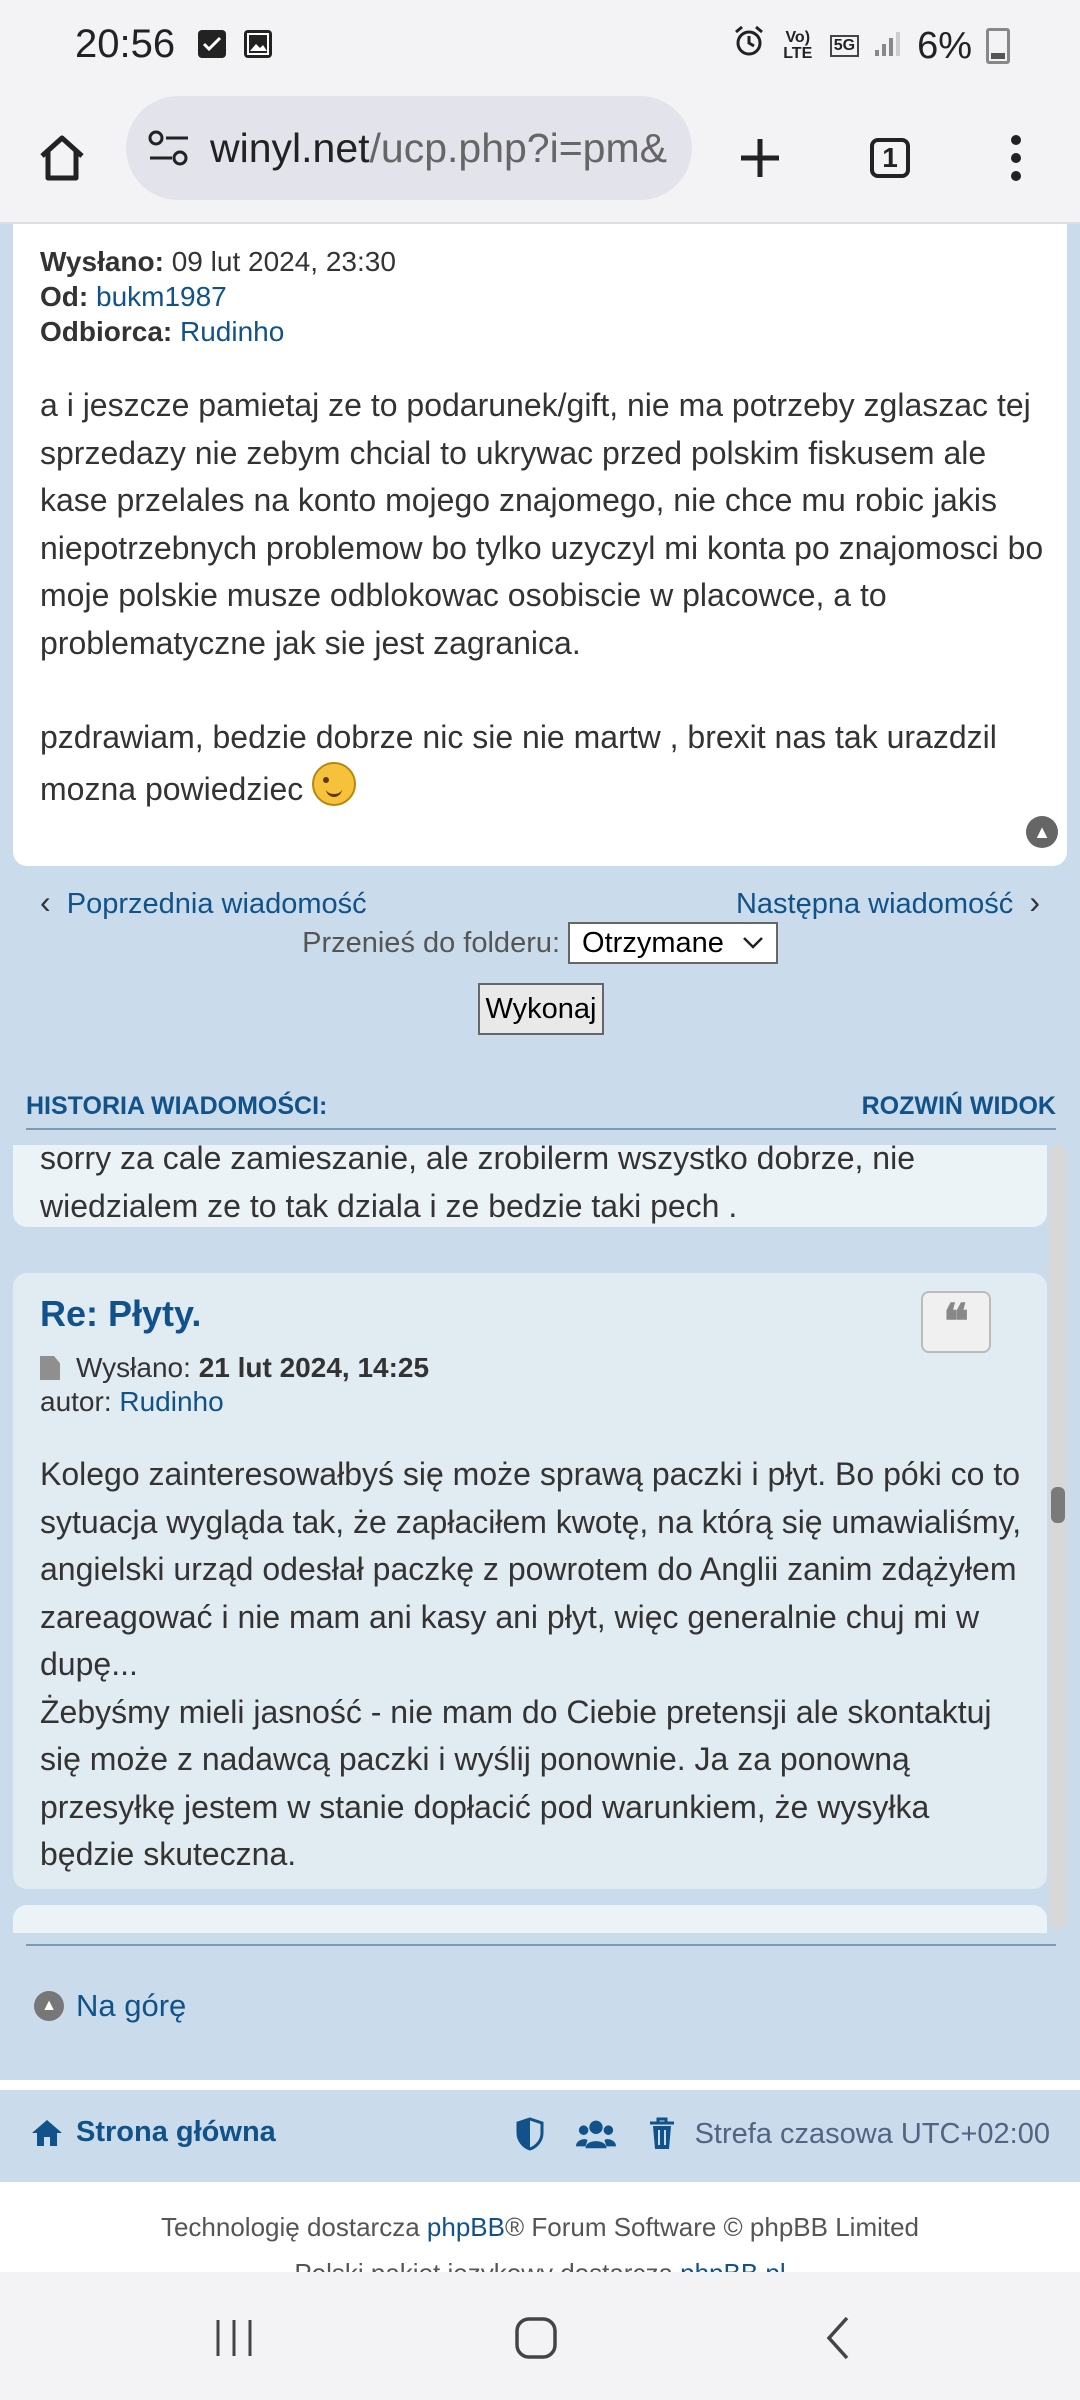  I want to click on status-right: Vo) LTE 5G 6%, so click(871, 46).